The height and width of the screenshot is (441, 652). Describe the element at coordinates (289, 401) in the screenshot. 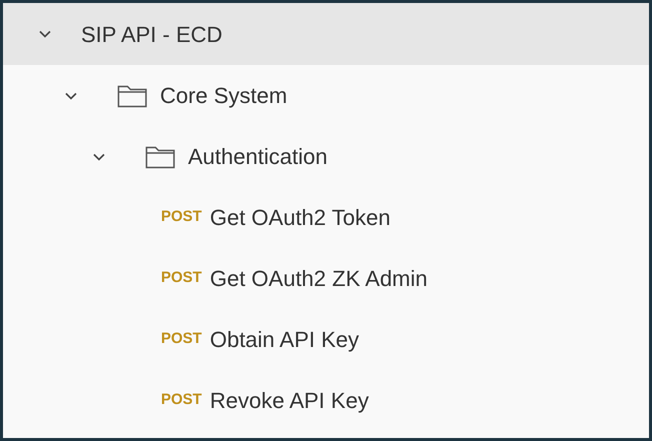

I see `request-name: Revoke API Key` at that location.